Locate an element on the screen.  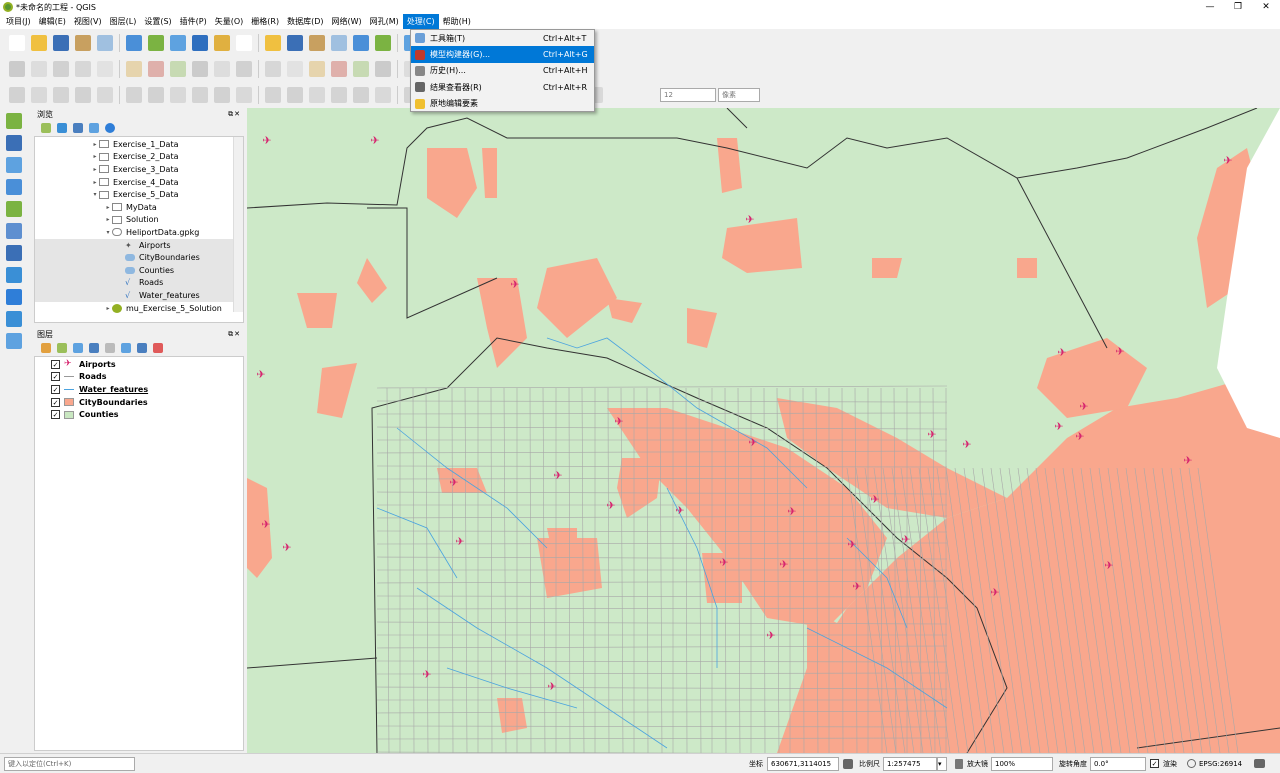
browser-item: ✦ Airports is located at coordinates (139, 245).